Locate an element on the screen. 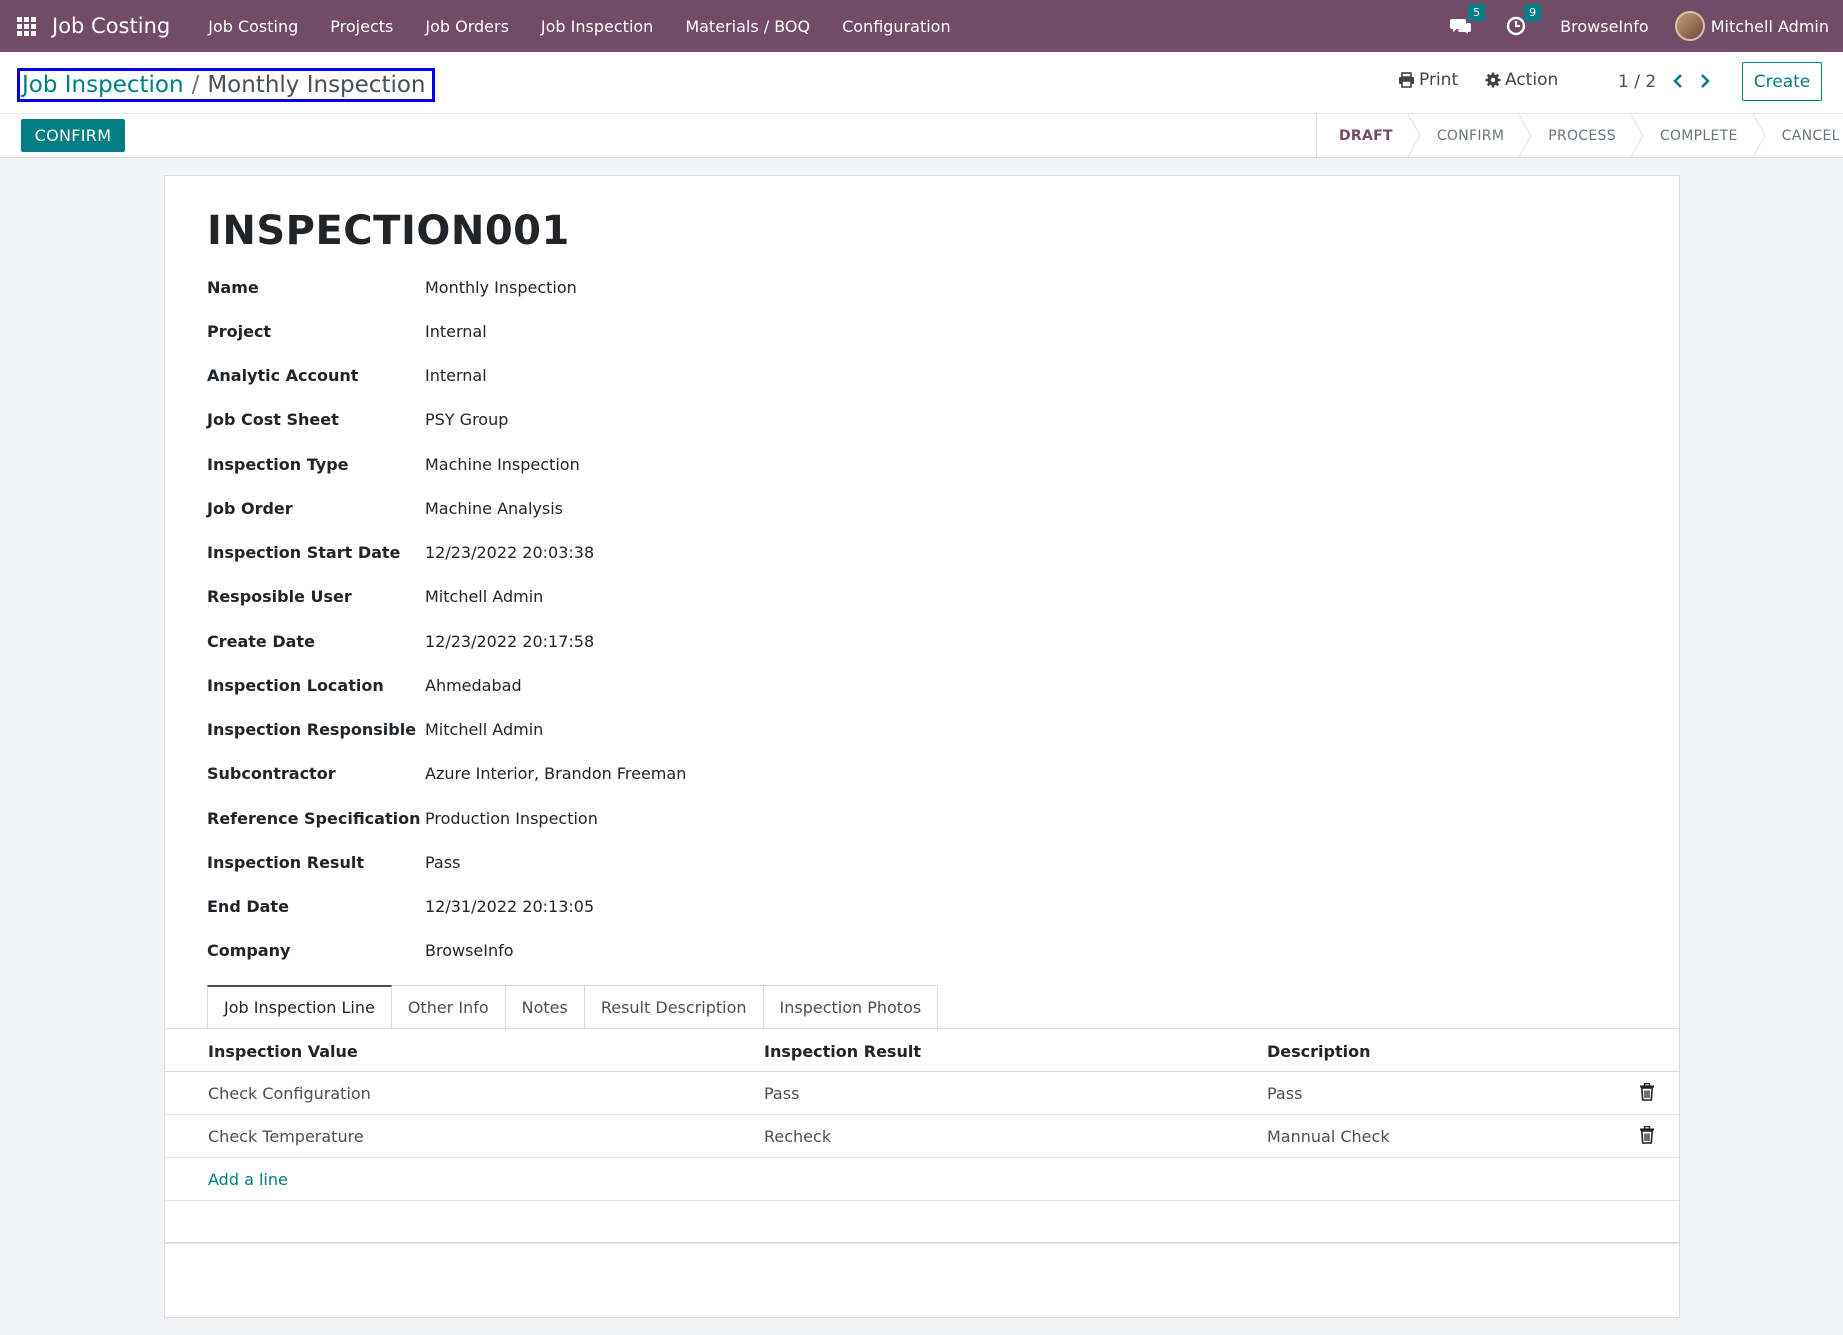  field-create-date: Create Date 12/23/2022 20:17:58 is located at coordinates (607, 641).